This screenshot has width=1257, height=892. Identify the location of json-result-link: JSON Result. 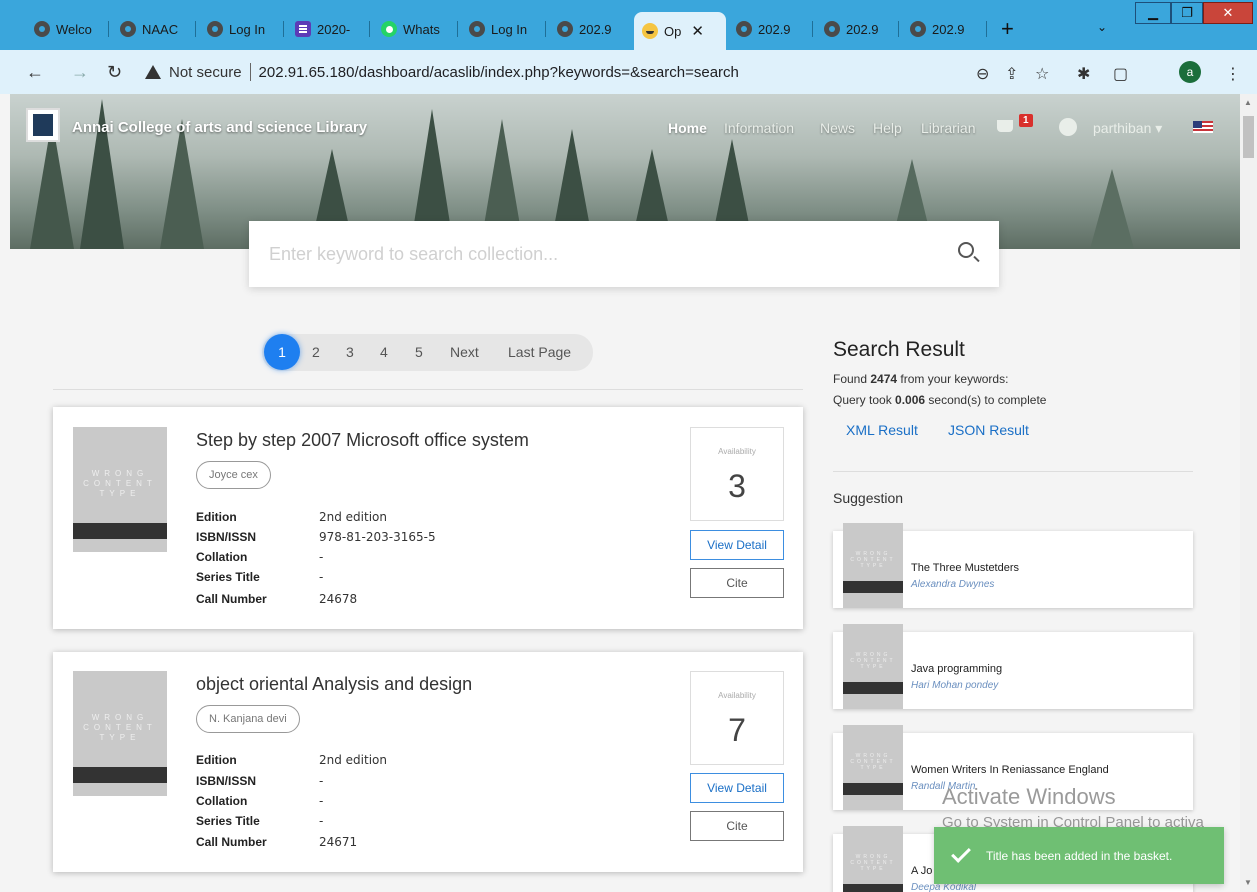
(988, 430).